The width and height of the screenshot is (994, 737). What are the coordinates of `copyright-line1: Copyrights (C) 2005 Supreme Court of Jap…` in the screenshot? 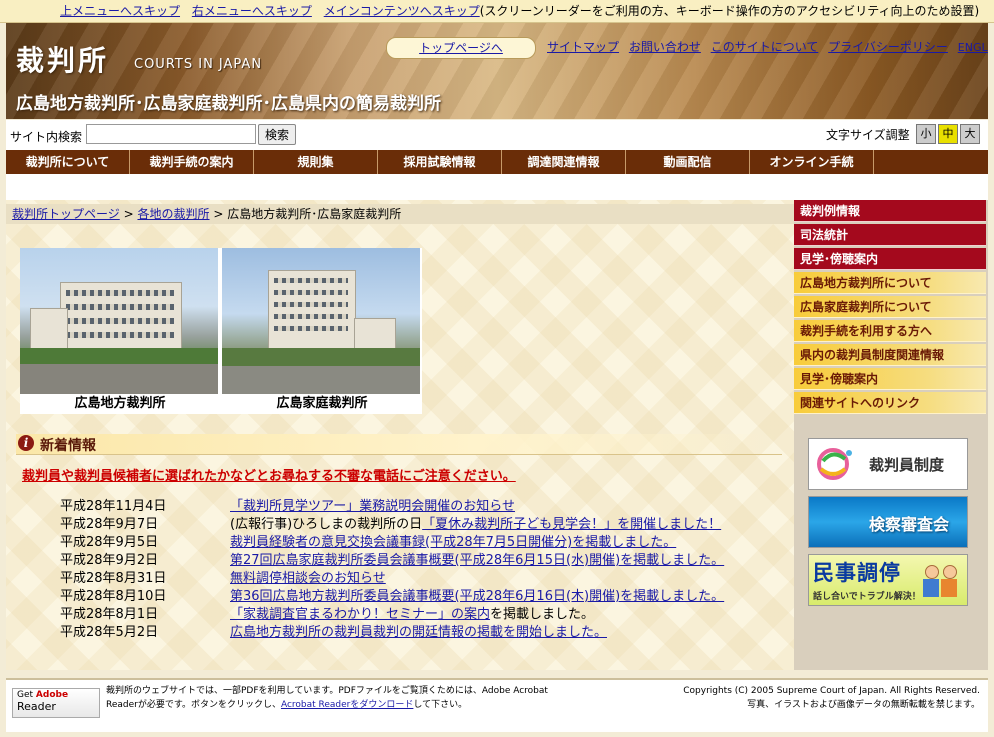 It's located at (831, 691).